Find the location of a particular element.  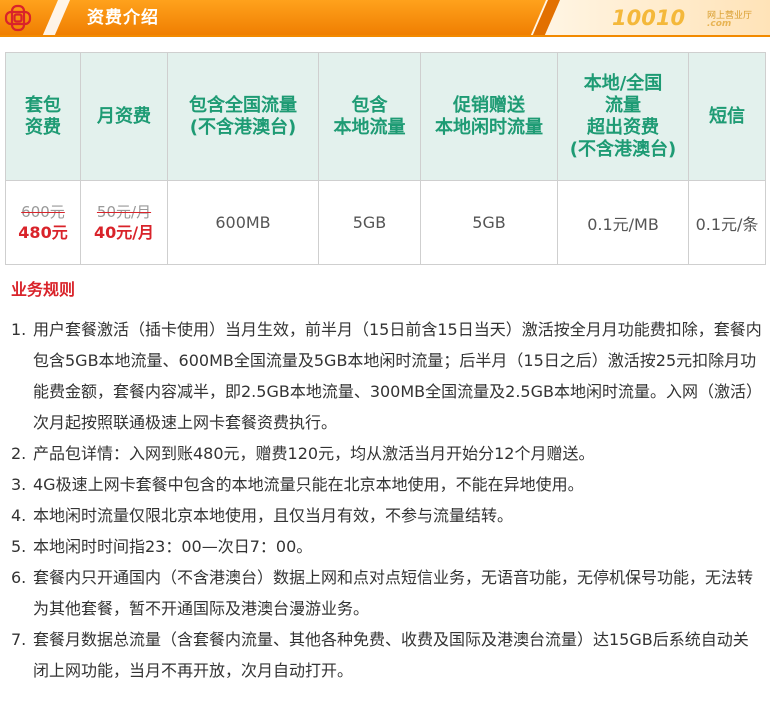

col-header-overage: 本地/全国 流量 超出资费 (不含港澳台) is located at coordinates (623, 116).